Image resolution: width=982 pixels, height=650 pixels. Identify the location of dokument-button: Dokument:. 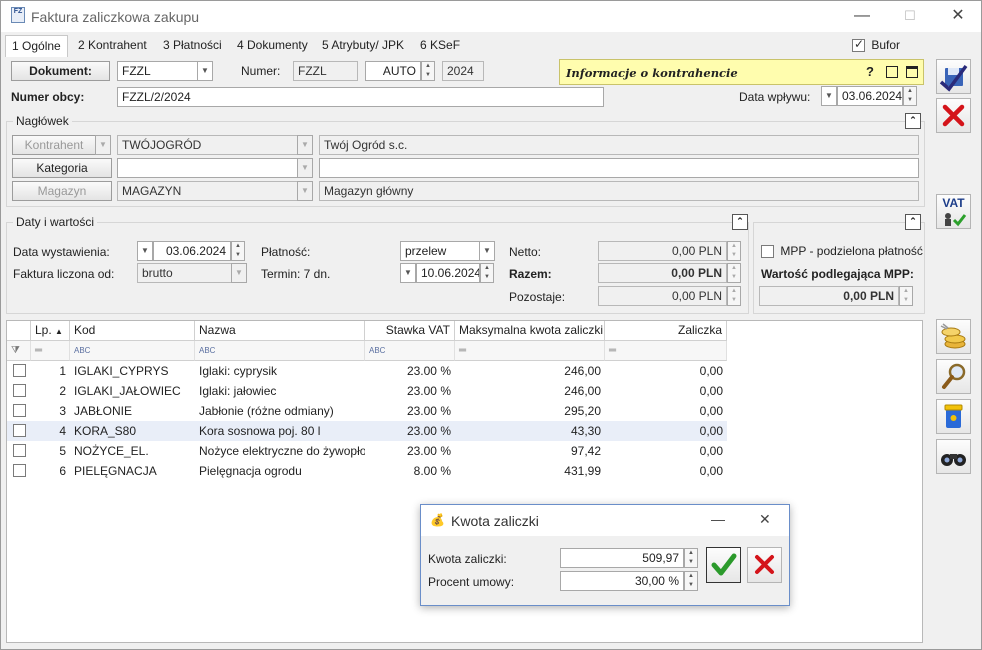
(60, 71).